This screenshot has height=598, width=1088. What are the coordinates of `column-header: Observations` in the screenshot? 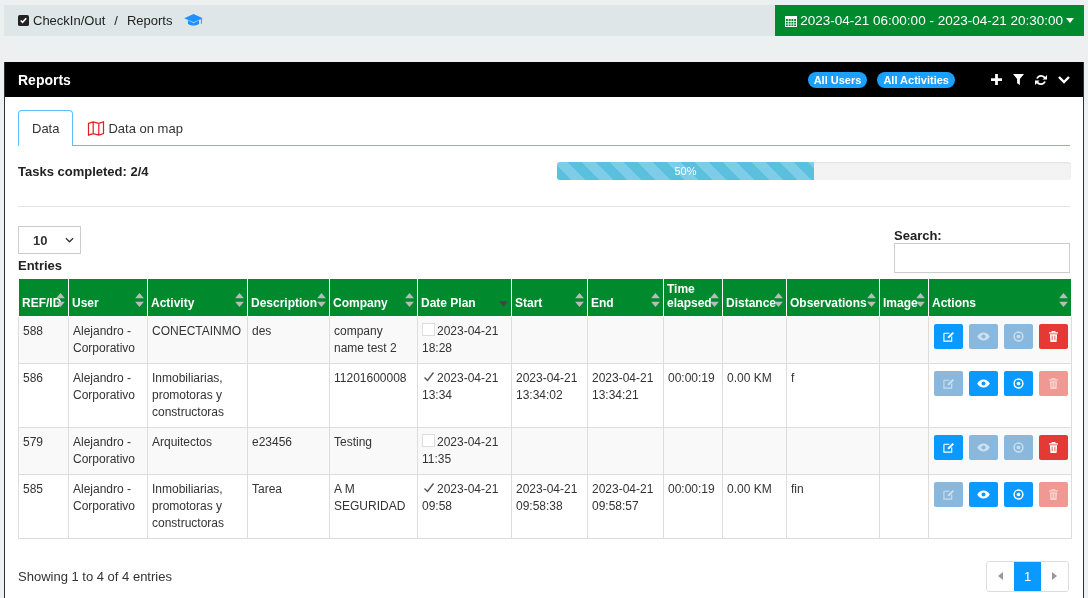 It's located at (833, 298).